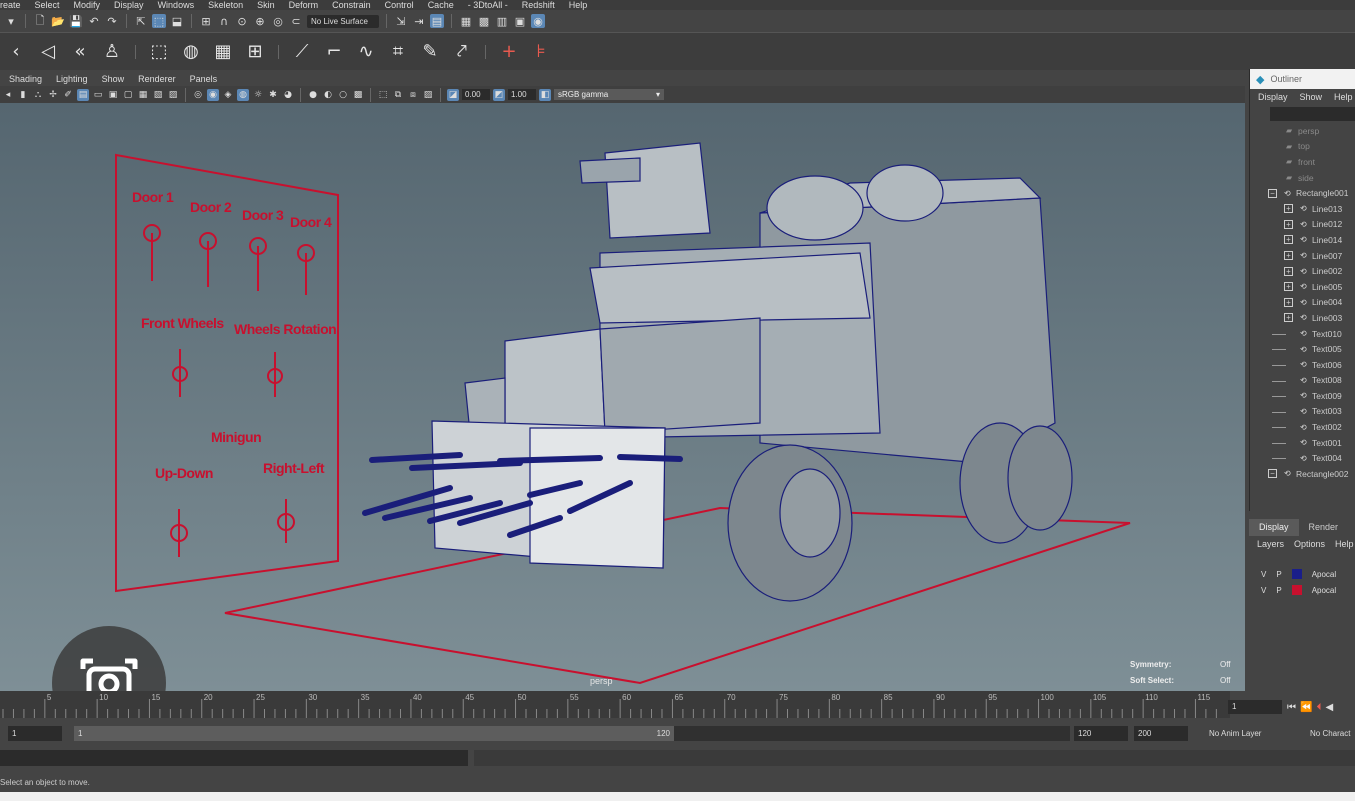 The image size is (1355, 801). Describe the element at coordinates (1272, 193) in the screenshot. I see `collapse-icon: −` at that location.